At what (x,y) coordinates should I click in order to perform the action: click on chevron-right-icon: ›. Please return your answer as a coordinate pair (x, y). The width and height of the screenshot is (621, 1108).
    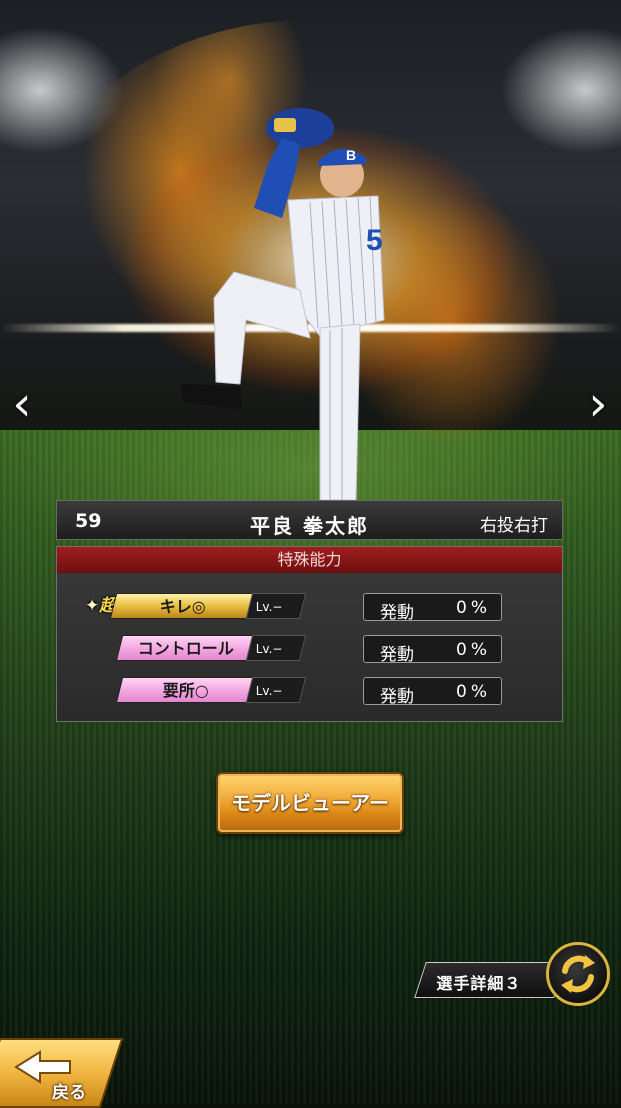
    Looking at the image, I should click on (598, 404).